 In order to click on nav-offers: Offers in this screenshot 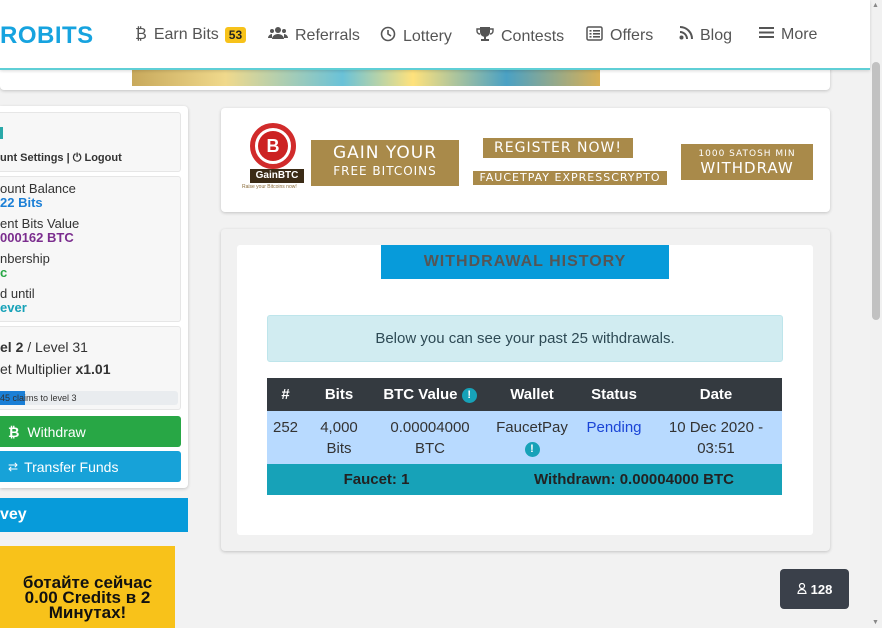, I will do `click(619, 36)`.